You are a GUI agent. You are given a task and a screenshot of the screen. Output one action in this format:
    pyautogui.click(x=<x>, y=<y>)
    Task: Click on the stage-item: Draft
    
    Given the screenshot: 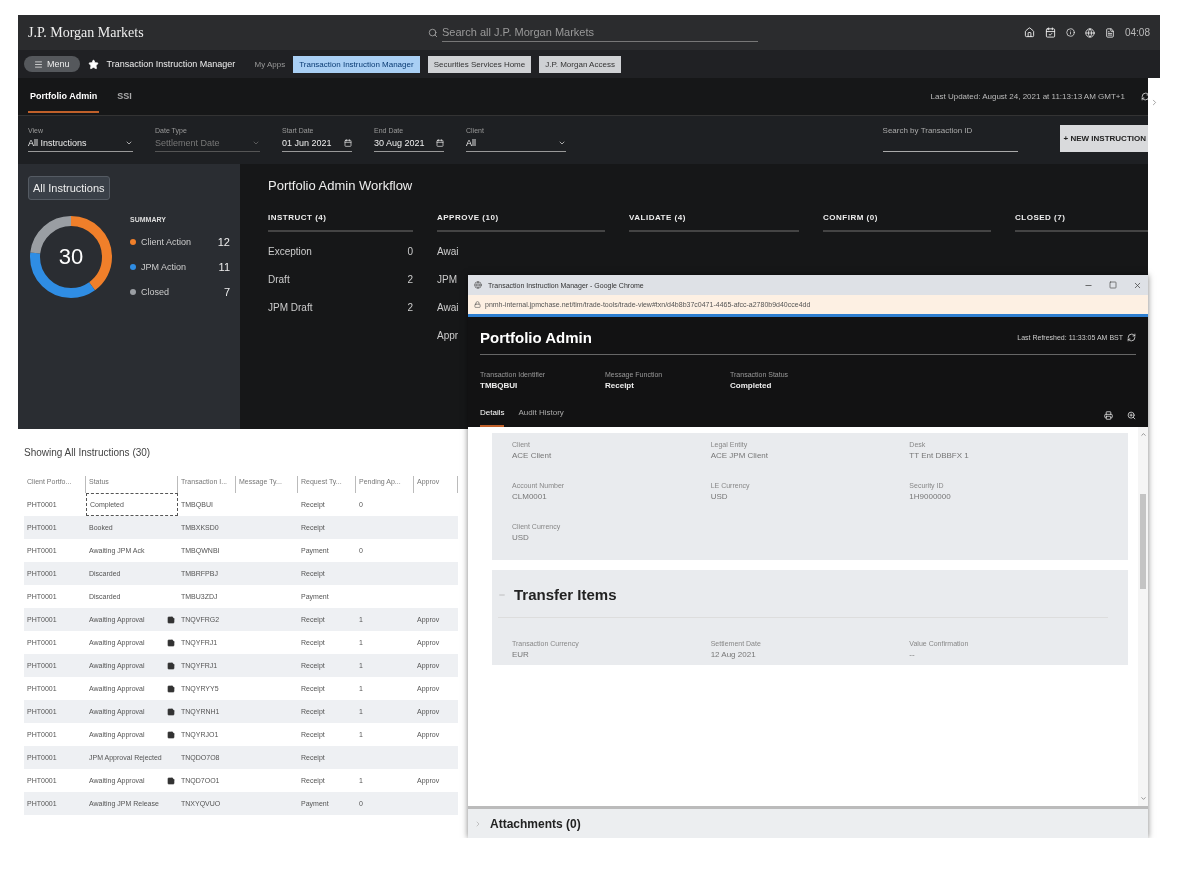 What is the action you would take?
    pyautogui.click(x=279, y=279)
    